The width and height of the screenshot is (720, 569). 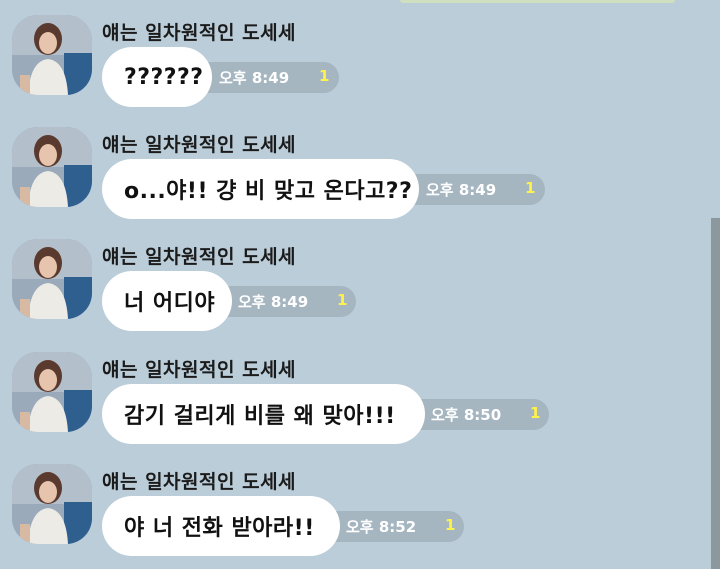 What do you see at coordinates (260, 189) in the screenshot?
I see `message-bubble: o...야!! 걍 비 맞고 온다고??` at bounding box center [260, 189].